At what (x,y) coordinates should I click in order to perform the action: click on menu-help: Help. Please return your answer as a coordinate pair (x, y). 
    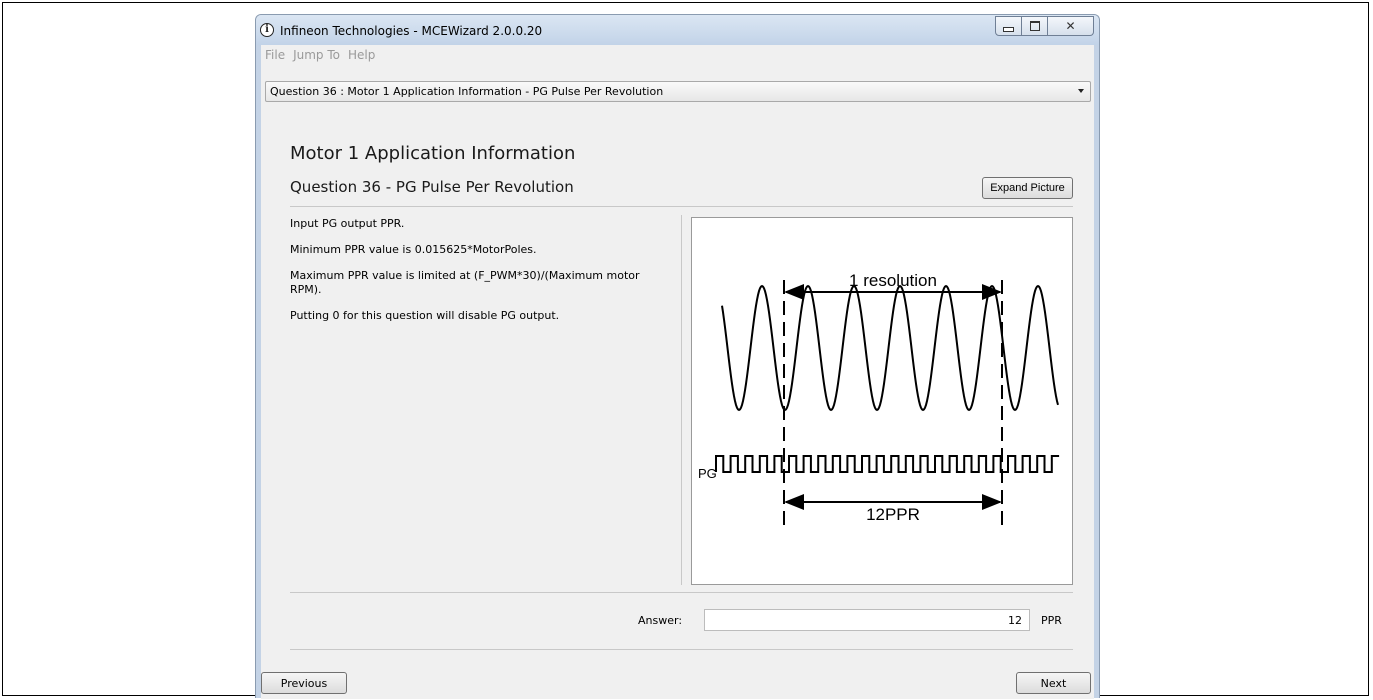
    Looking at the image, I should click on (361, 55).